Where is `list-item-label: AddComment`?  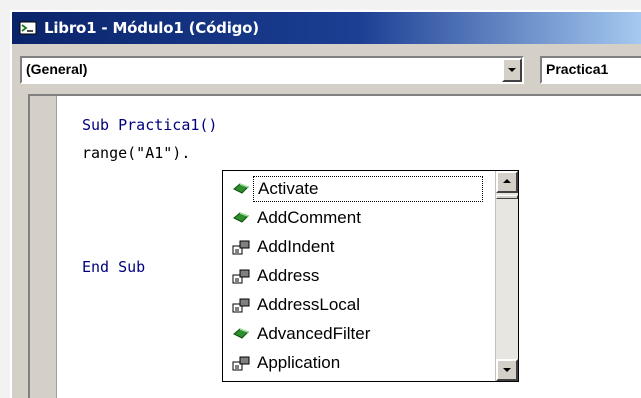 list-item-label: AddComment is located at coordinates (309, 217).